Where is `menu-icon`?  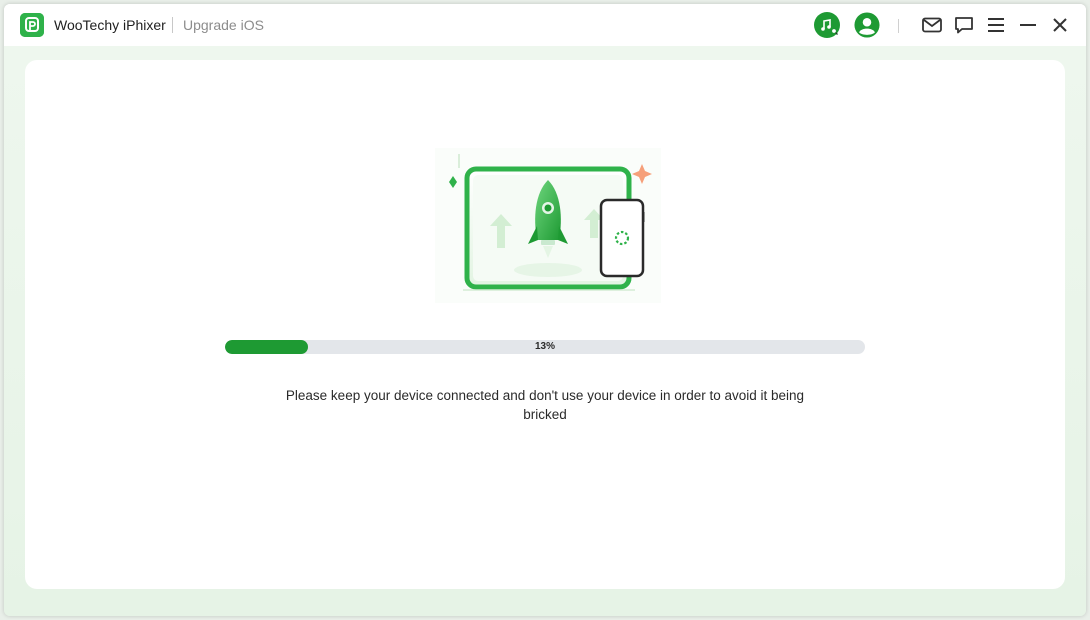
menu-icon is located at coordinates (996, 25).